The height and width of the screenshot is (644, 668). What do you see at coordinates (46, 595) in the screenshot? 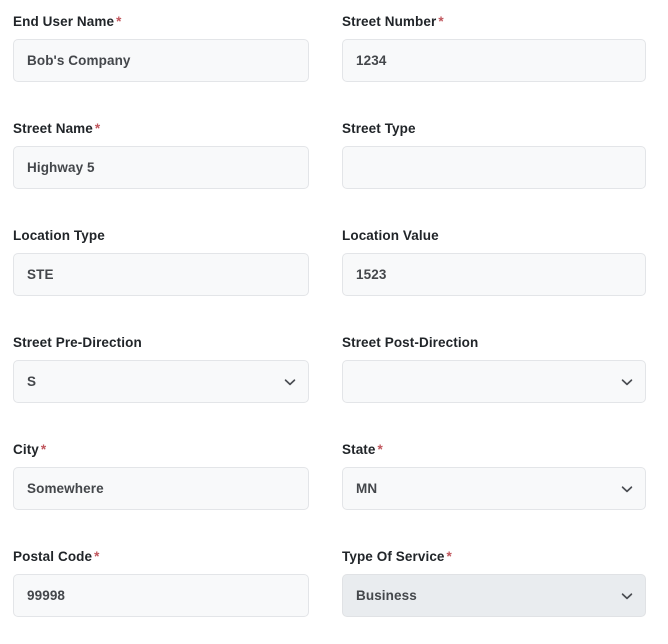
I see `value-postal-code: 99998` at bounding box center [46, 595].